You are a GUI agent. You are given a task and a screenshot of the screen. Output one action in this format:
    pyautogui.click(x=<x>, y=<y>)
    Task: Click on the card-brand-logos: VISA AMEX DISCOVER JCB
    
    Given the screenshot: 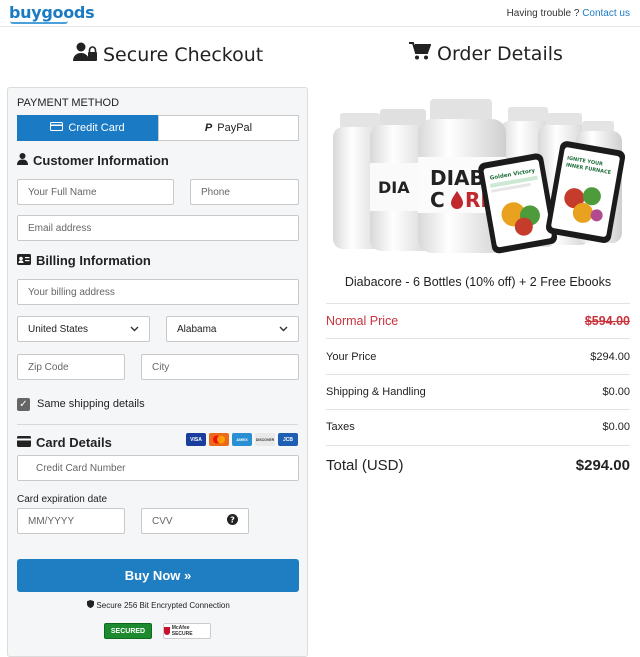 What is the action you would take?
    pyautogui.click(x=242, y=439)
    